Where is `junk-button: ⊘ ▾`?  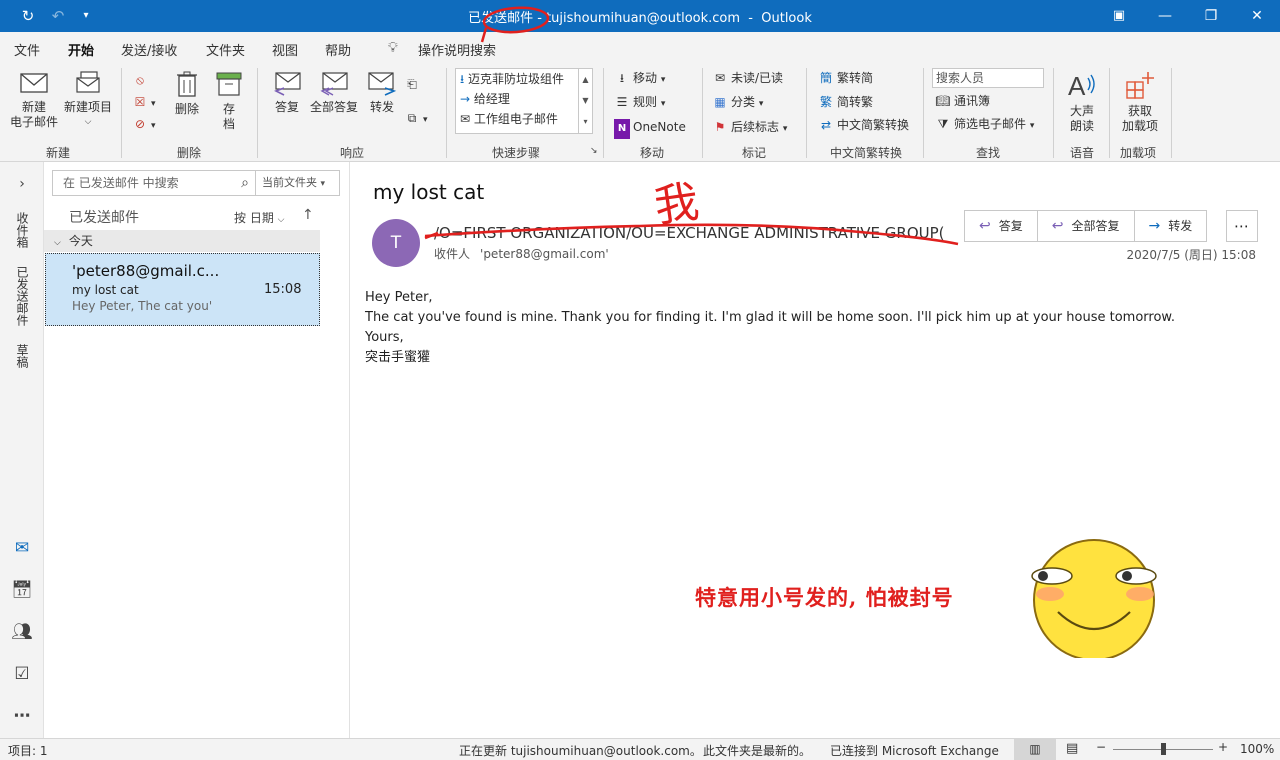 junk-button: ⊘ ▾ is located at coordinates (144, 124).